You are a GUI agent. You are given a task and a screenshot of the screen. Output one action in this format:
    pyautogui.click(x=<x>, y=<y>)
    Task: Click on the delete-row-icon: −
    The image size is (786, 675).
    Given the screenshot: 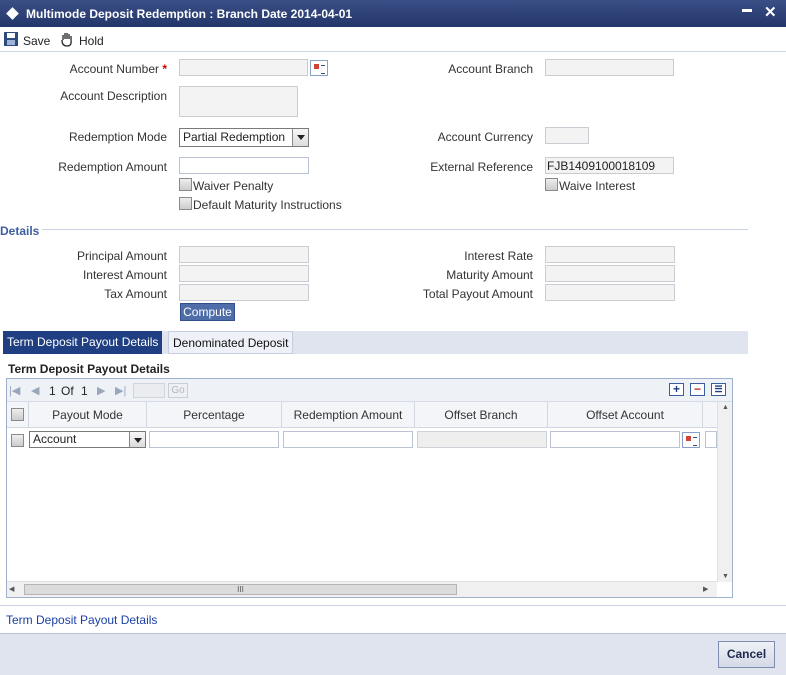 What is the action you would take?
    pyautogui.click(x=697, y=389)
    